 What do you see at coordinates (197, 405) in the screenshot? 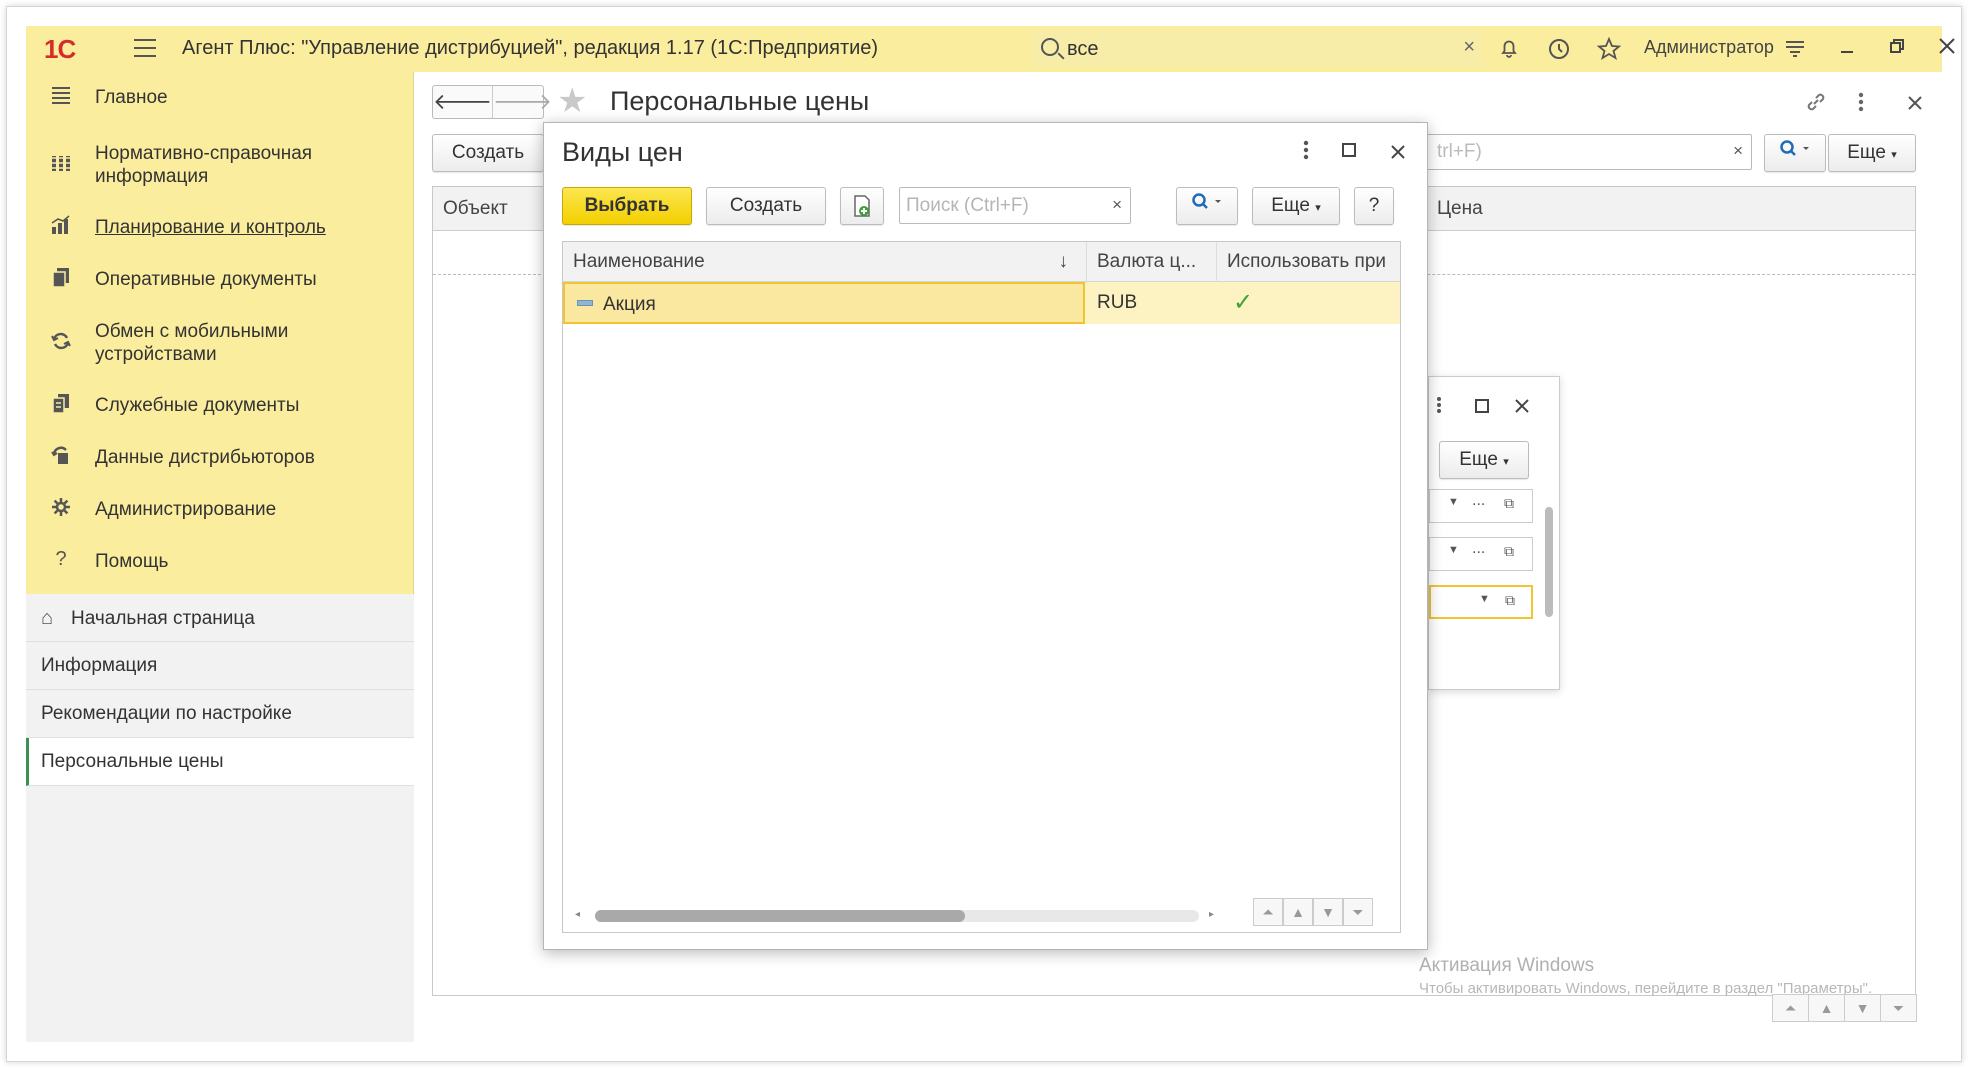
I see `sidebar-item-label: Служебные документы` at bounding box center [197, 405].